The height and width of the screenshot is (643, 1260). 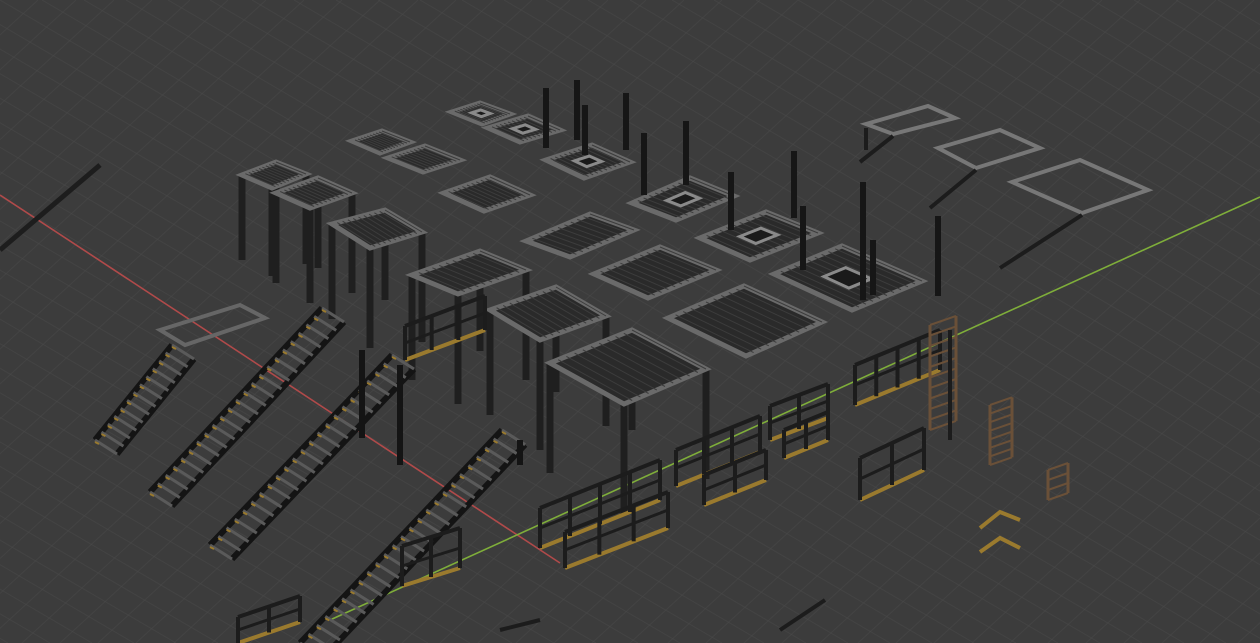 What do you see at coordinates (520, 625) in the screenshot?
I see `railing-fragment` at bounding box center [520, 625].